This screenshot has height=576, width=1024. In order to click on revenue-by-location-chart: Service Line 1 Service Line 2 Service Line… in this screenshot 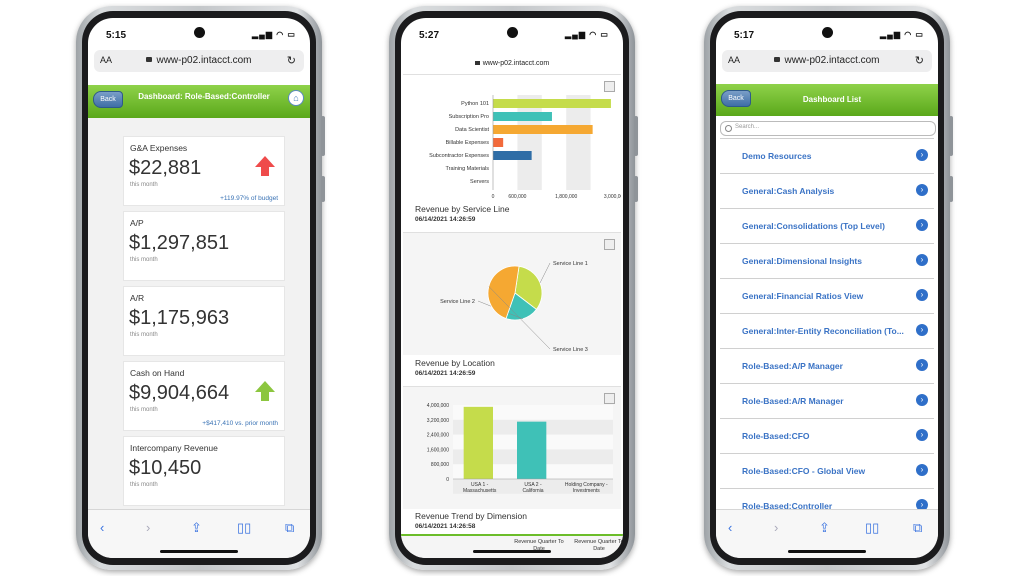, I will do `click(514, 307)`.